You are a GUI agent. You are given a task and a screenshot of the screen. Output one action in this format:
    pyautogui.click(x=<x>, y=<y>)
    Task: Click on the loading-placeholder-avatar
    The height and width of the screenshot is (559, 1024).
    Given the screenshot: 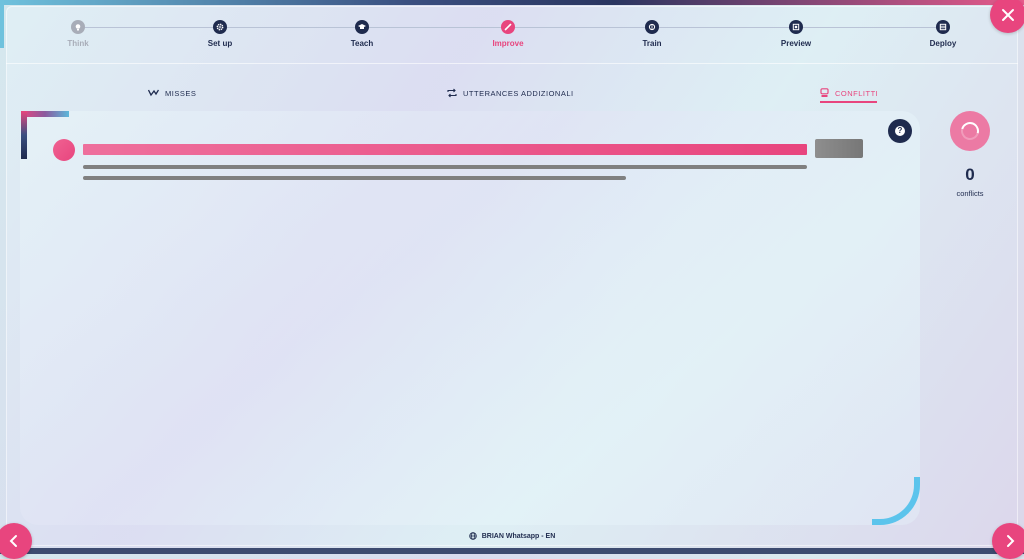 What is the action you would take?
    pyautogui.click(x=64, y=150)
    